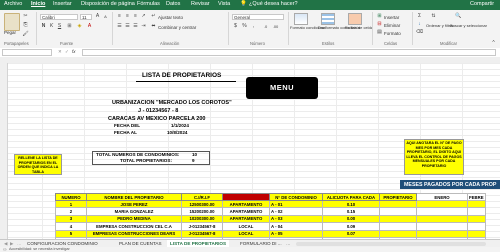 The width and height of the screenshot is (500, 252). What do you see at coordinates (296, 197) in the screenshot?
I see `col-header-n-condominio: N° DE CONDOMINIO` at bounding box center [296, 197].